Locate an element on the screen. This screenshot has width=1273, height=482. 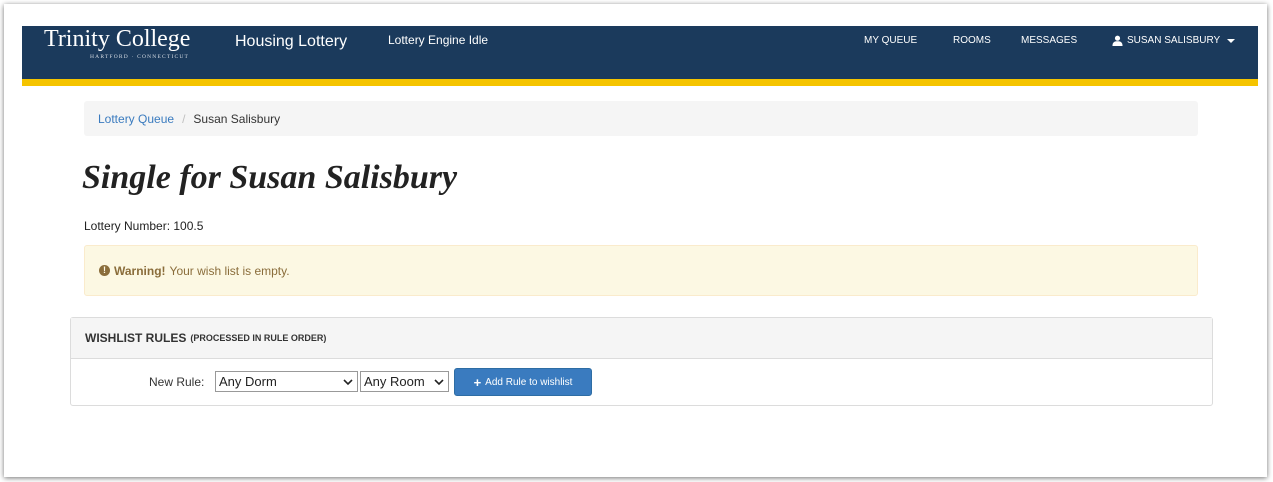
page-title: Single for Susan Salisbury is located at coordinates (270, 177).